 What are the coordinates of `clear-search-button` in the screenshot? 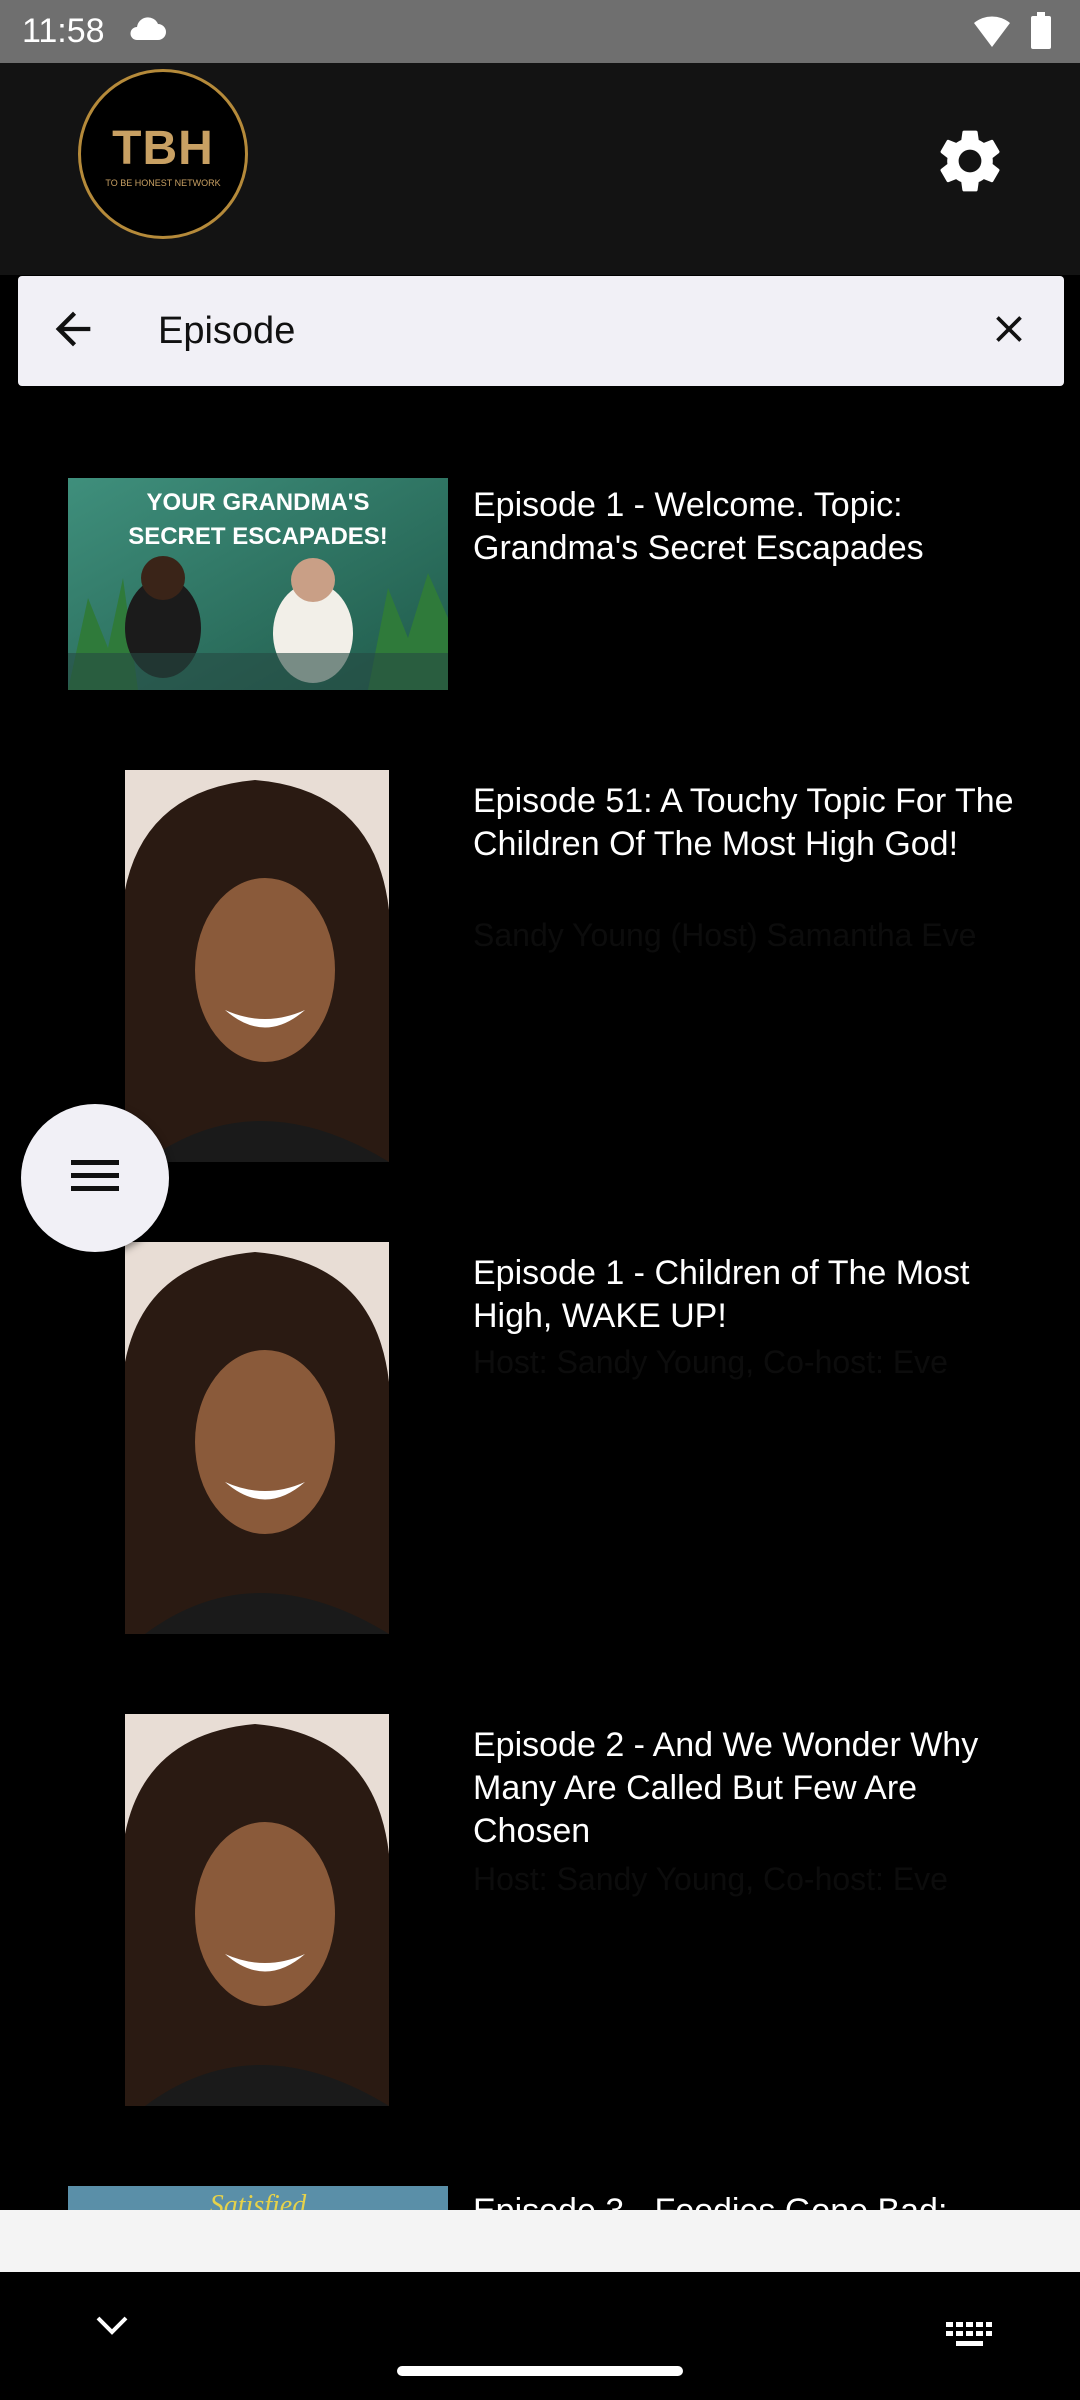 It's located at (1009, 331).